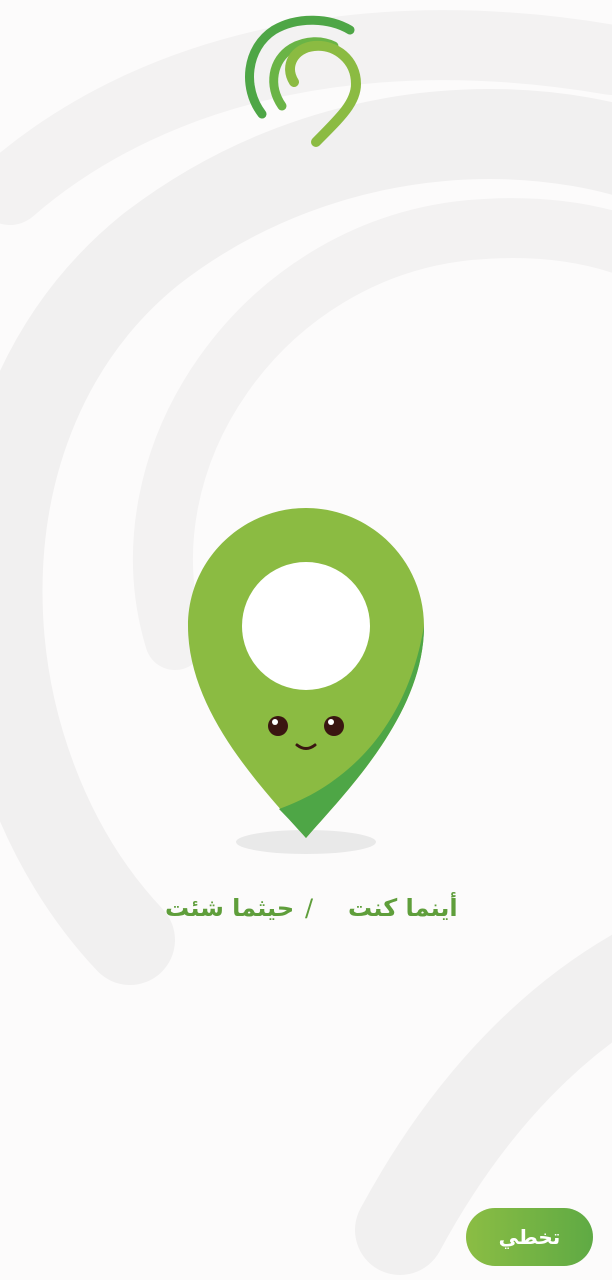 This screenshot has height=1280, width=612. I want to click on tagline-part-whenever-you-want: حيثما شئت, so click(230, 908).